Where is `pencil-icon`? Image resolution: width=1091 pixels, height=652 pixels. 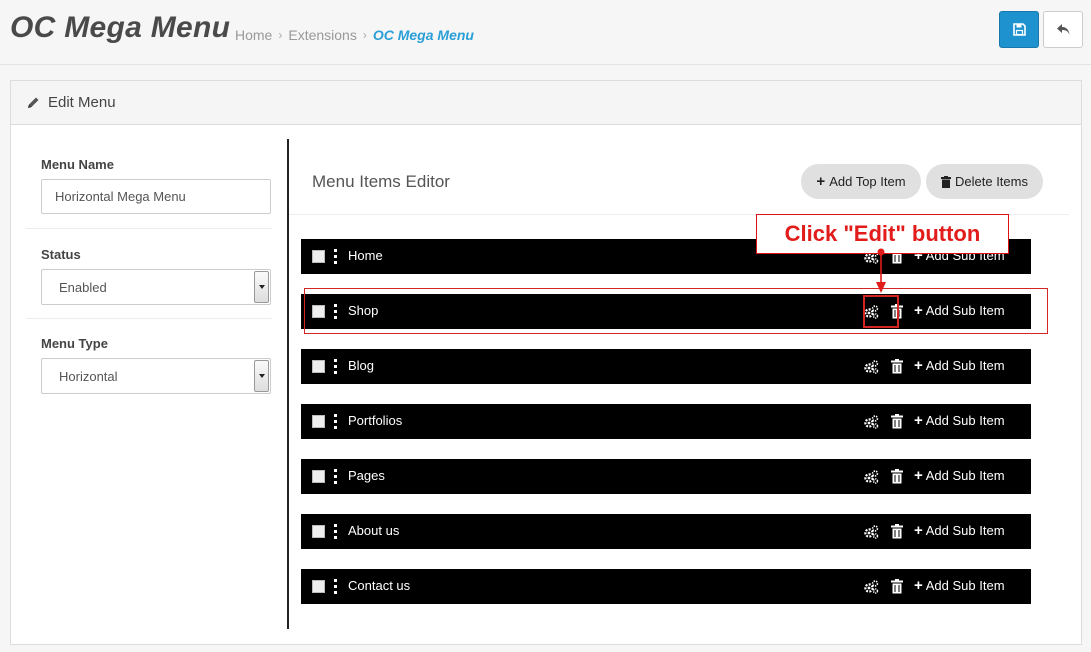
pencil-icon is located at coordinates (33, 103).